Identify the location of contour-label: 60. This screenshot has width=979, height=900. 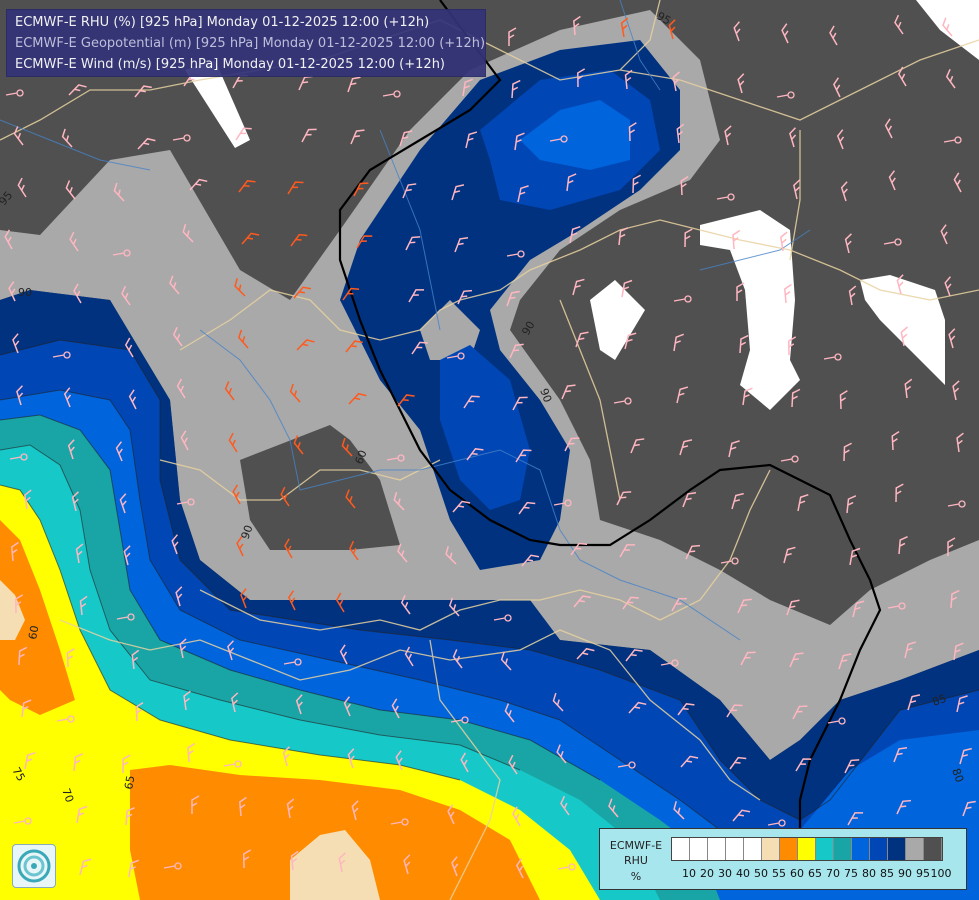
(33, 632).